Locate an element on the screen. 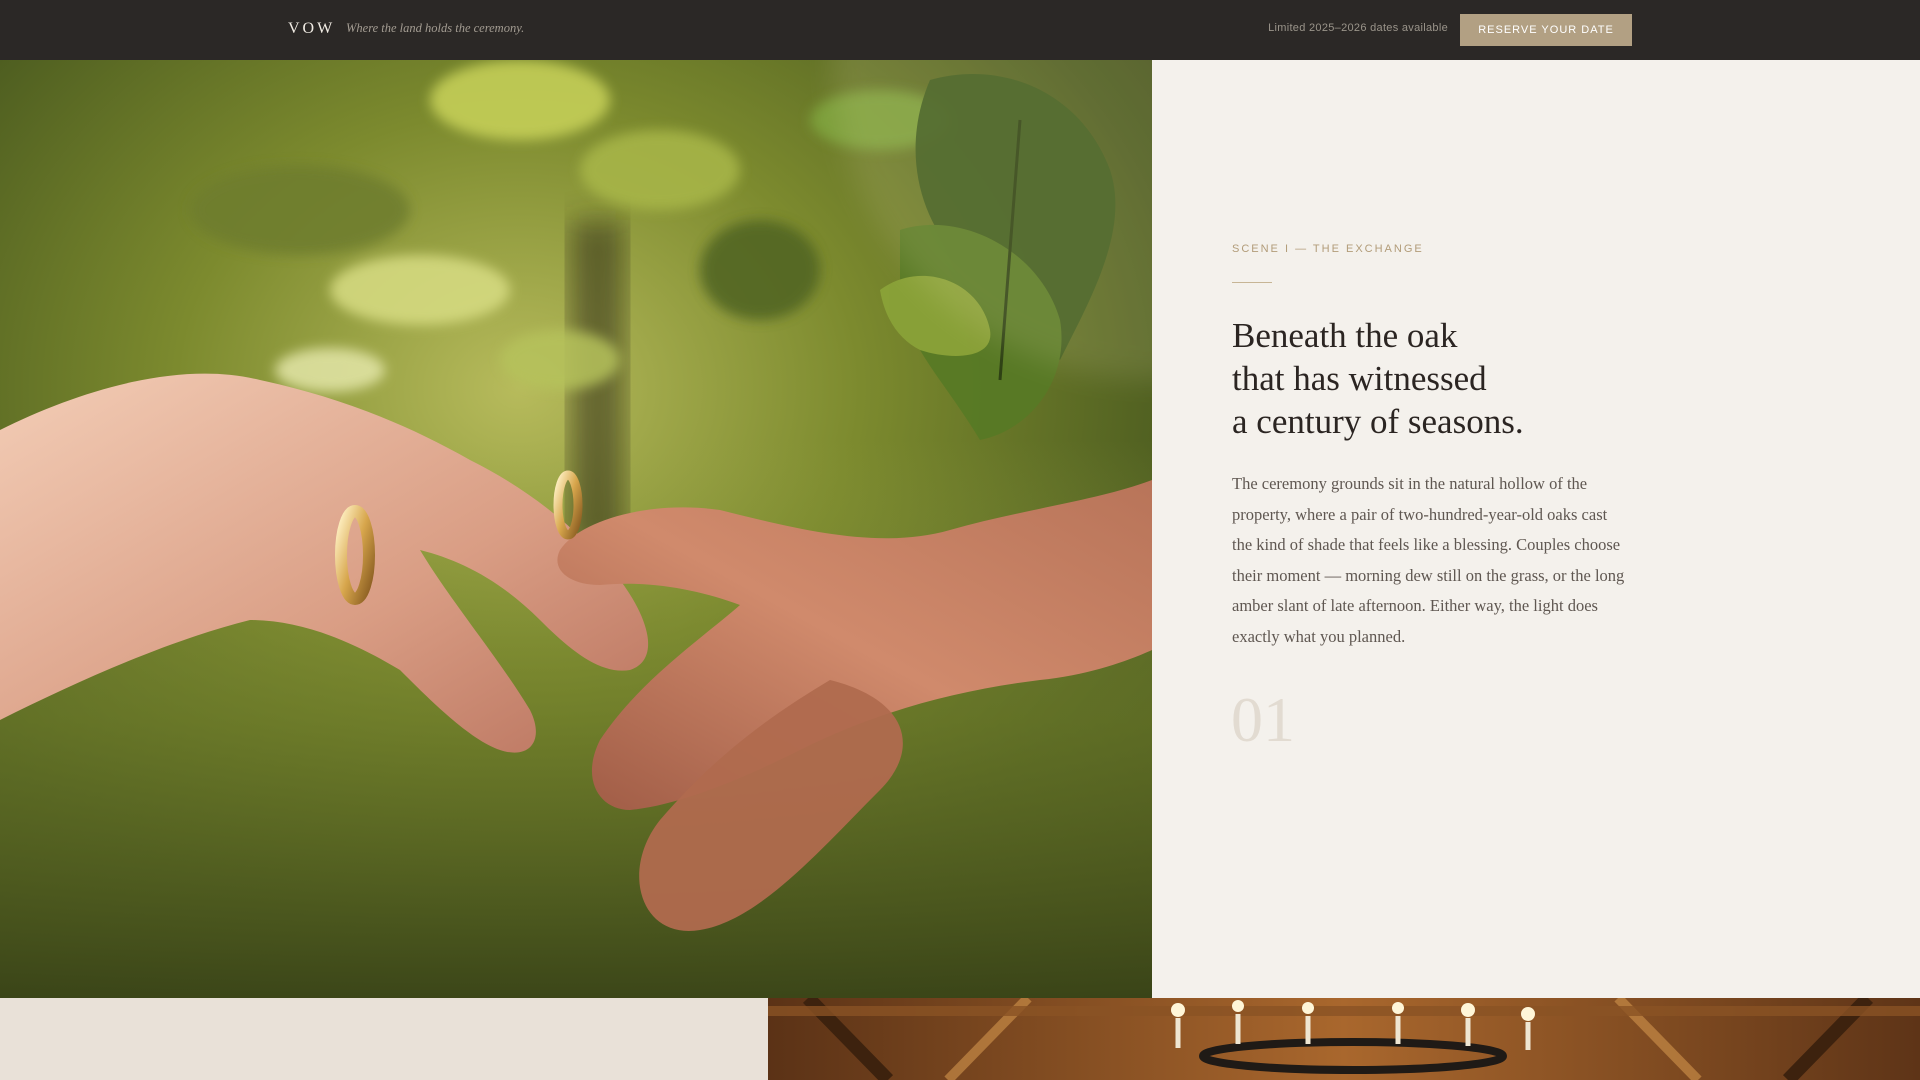  barn-chandelier-illustration is located at coordinates (1344, 1039).